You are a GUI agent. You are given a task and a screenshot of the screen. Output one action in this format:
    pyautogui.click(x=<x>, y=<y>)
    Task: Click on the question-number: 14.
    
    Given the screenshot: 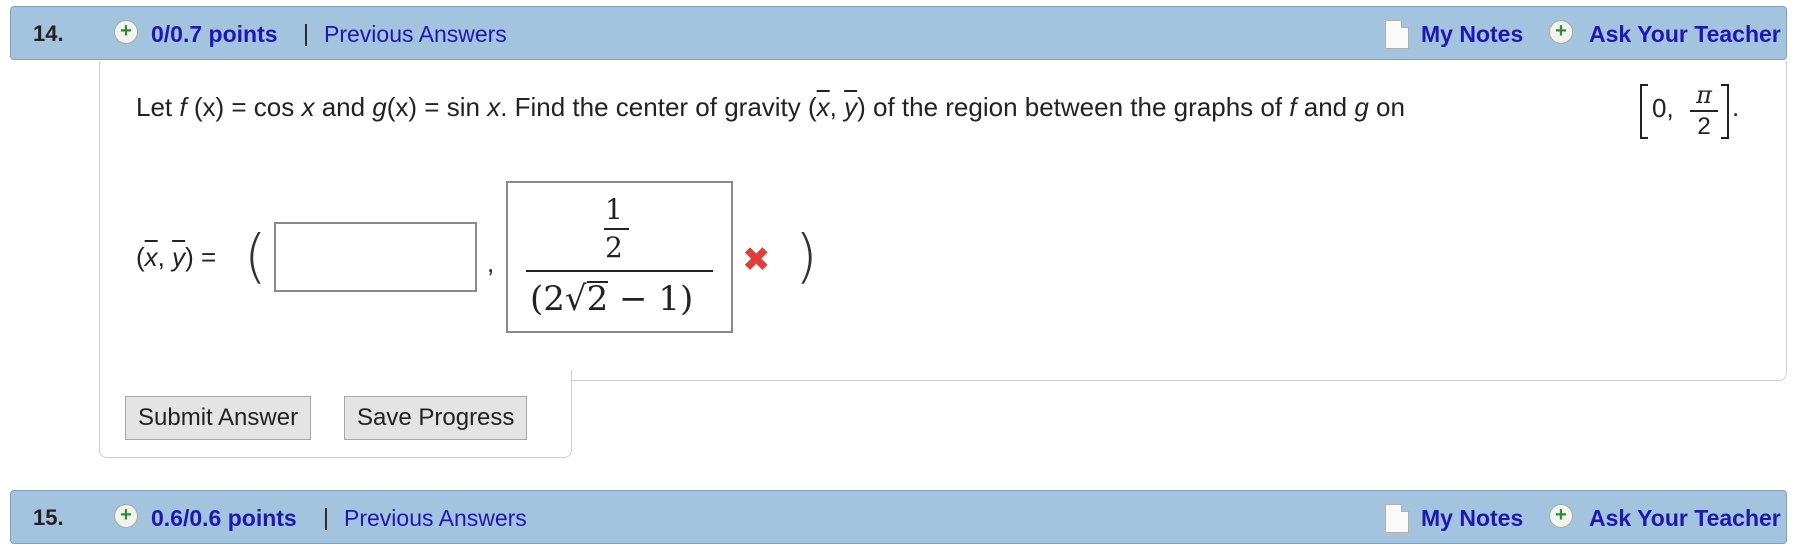 What is the action you would take?
    pyautogui.click(x=48, y=33)
    